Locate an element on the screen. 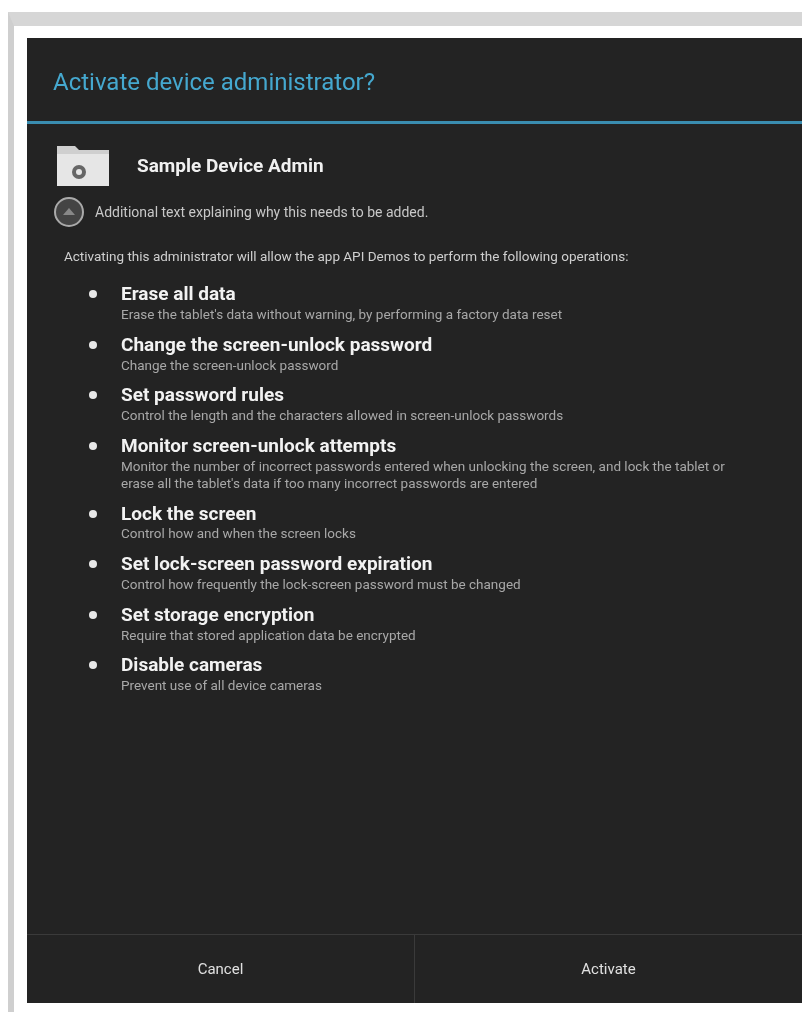 The width and height of the screenshot is (802, 1012). policy-description: Control how frequently the lock-screen password must be changed is located at coordinates (321, 584).